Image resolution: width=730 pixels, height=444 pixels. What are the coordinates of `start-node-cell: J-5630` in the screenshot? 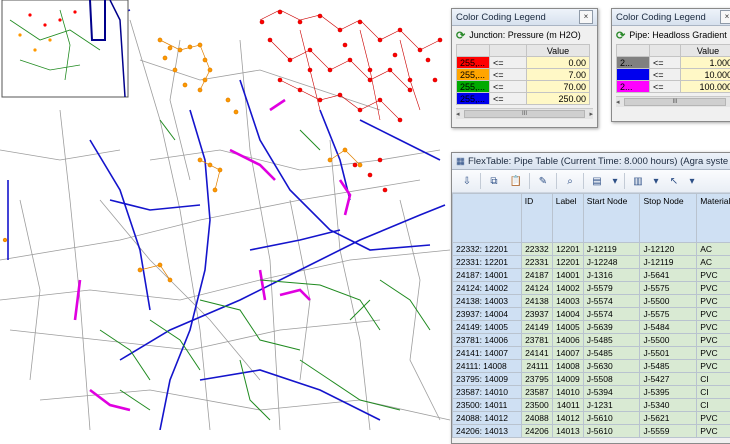 It's located at (611, 366).